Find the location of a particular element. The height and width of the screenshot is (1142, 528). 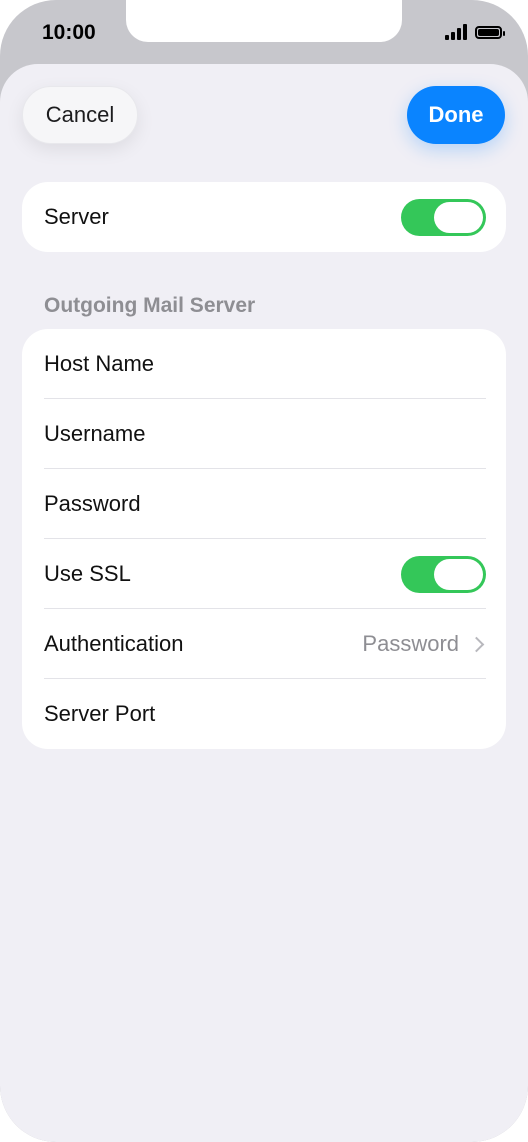

username-label: Username is located at coordinates (95, 433).